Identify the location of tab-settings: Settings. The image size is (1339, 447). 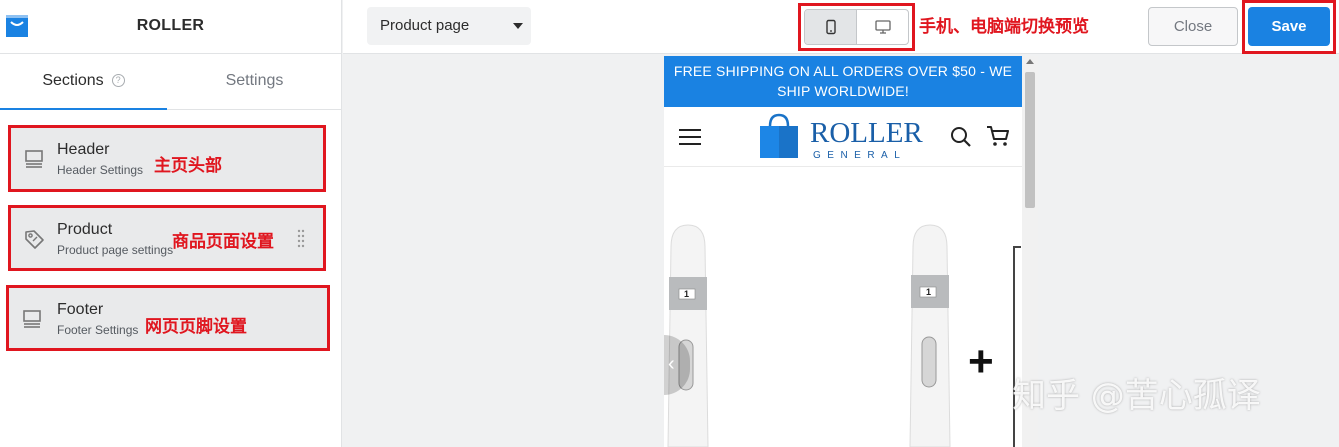
(254, 82).